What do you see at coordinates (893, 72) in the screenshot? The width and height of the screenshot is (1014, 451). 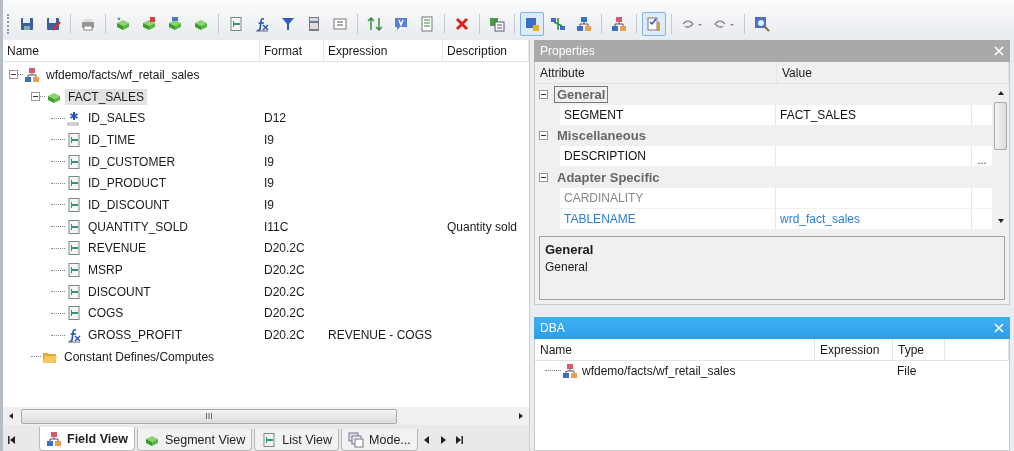 I see `column-header: Value` at bounding box center [893, 72].